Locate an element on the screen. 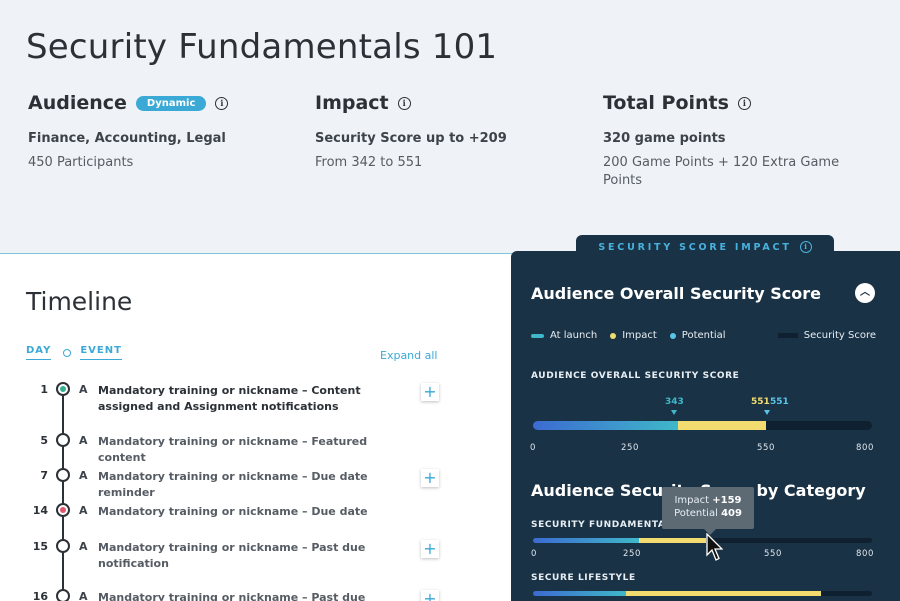 The height and width of the screenshot is (601, 900). audience-title: Audience is located at coordinates (77, 103).